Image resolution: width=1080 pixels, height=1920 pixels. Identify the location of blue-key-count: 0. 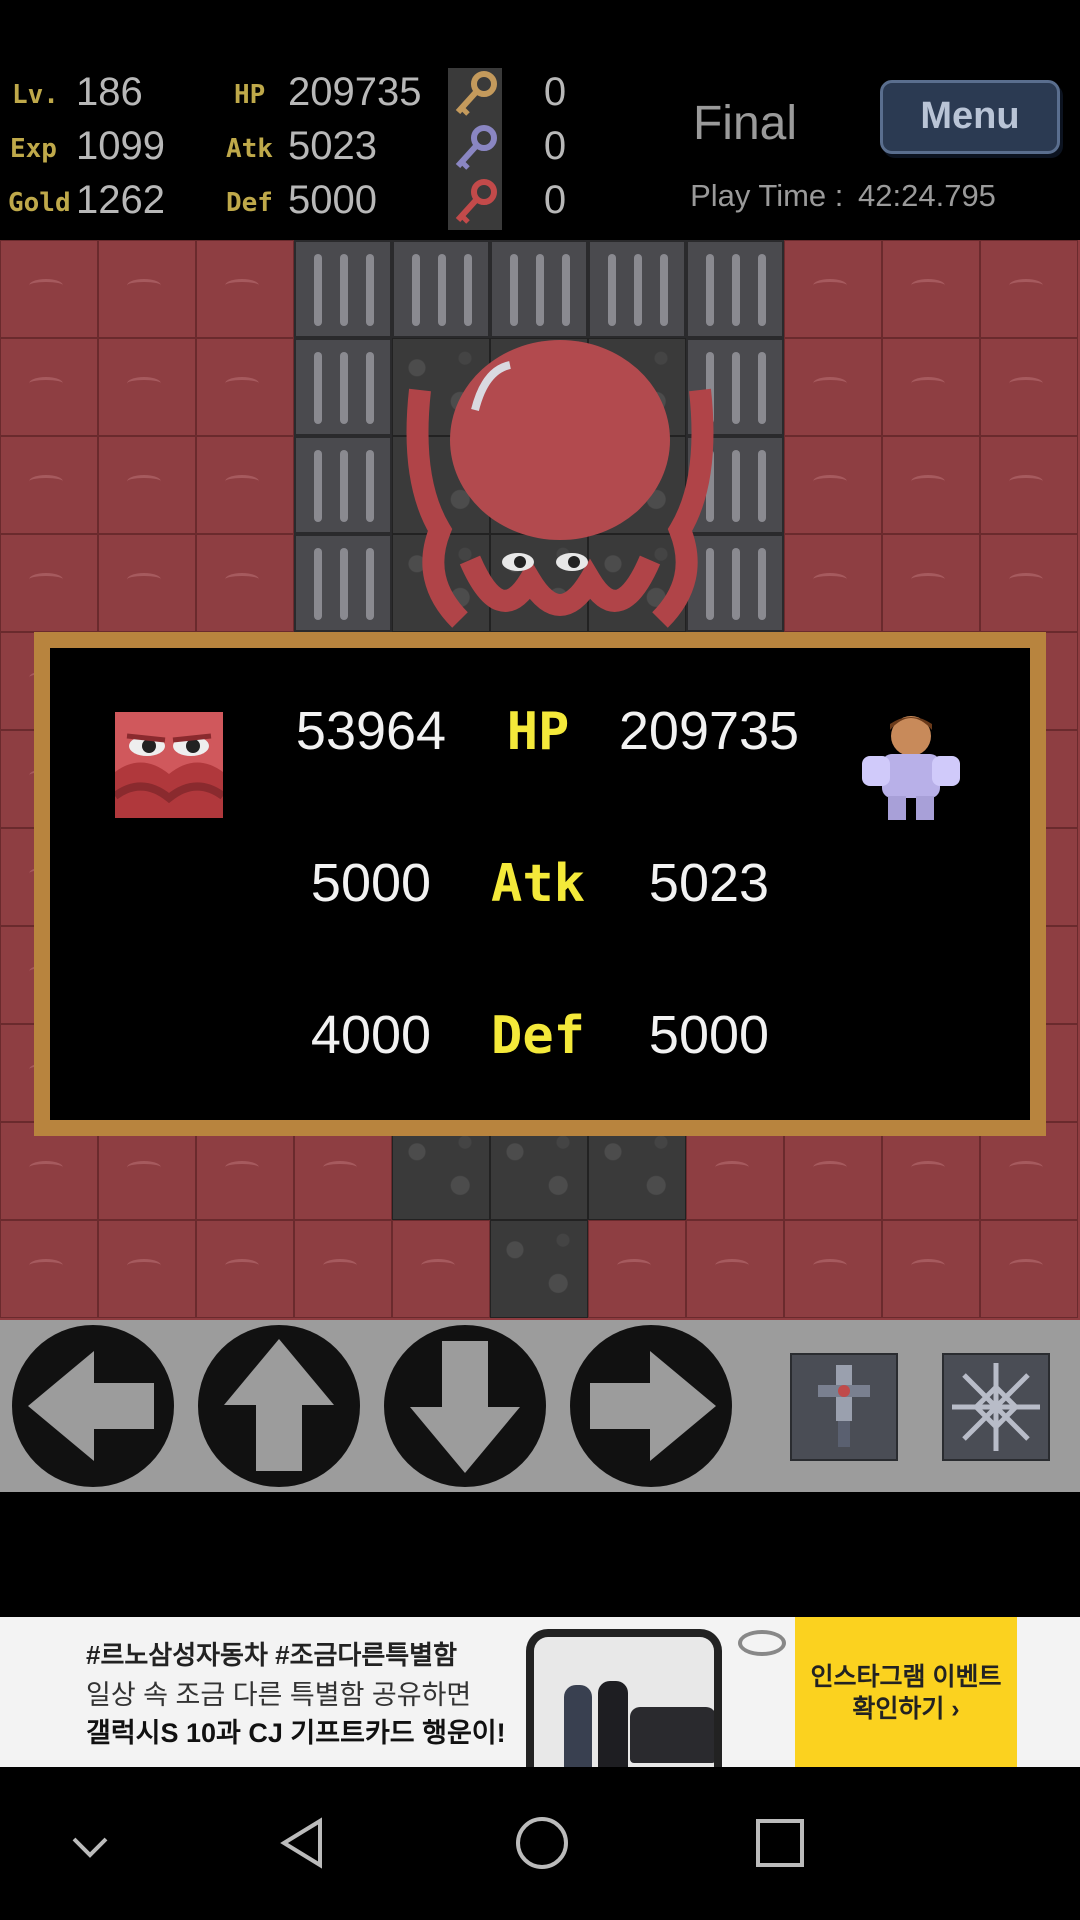
(555, 146).